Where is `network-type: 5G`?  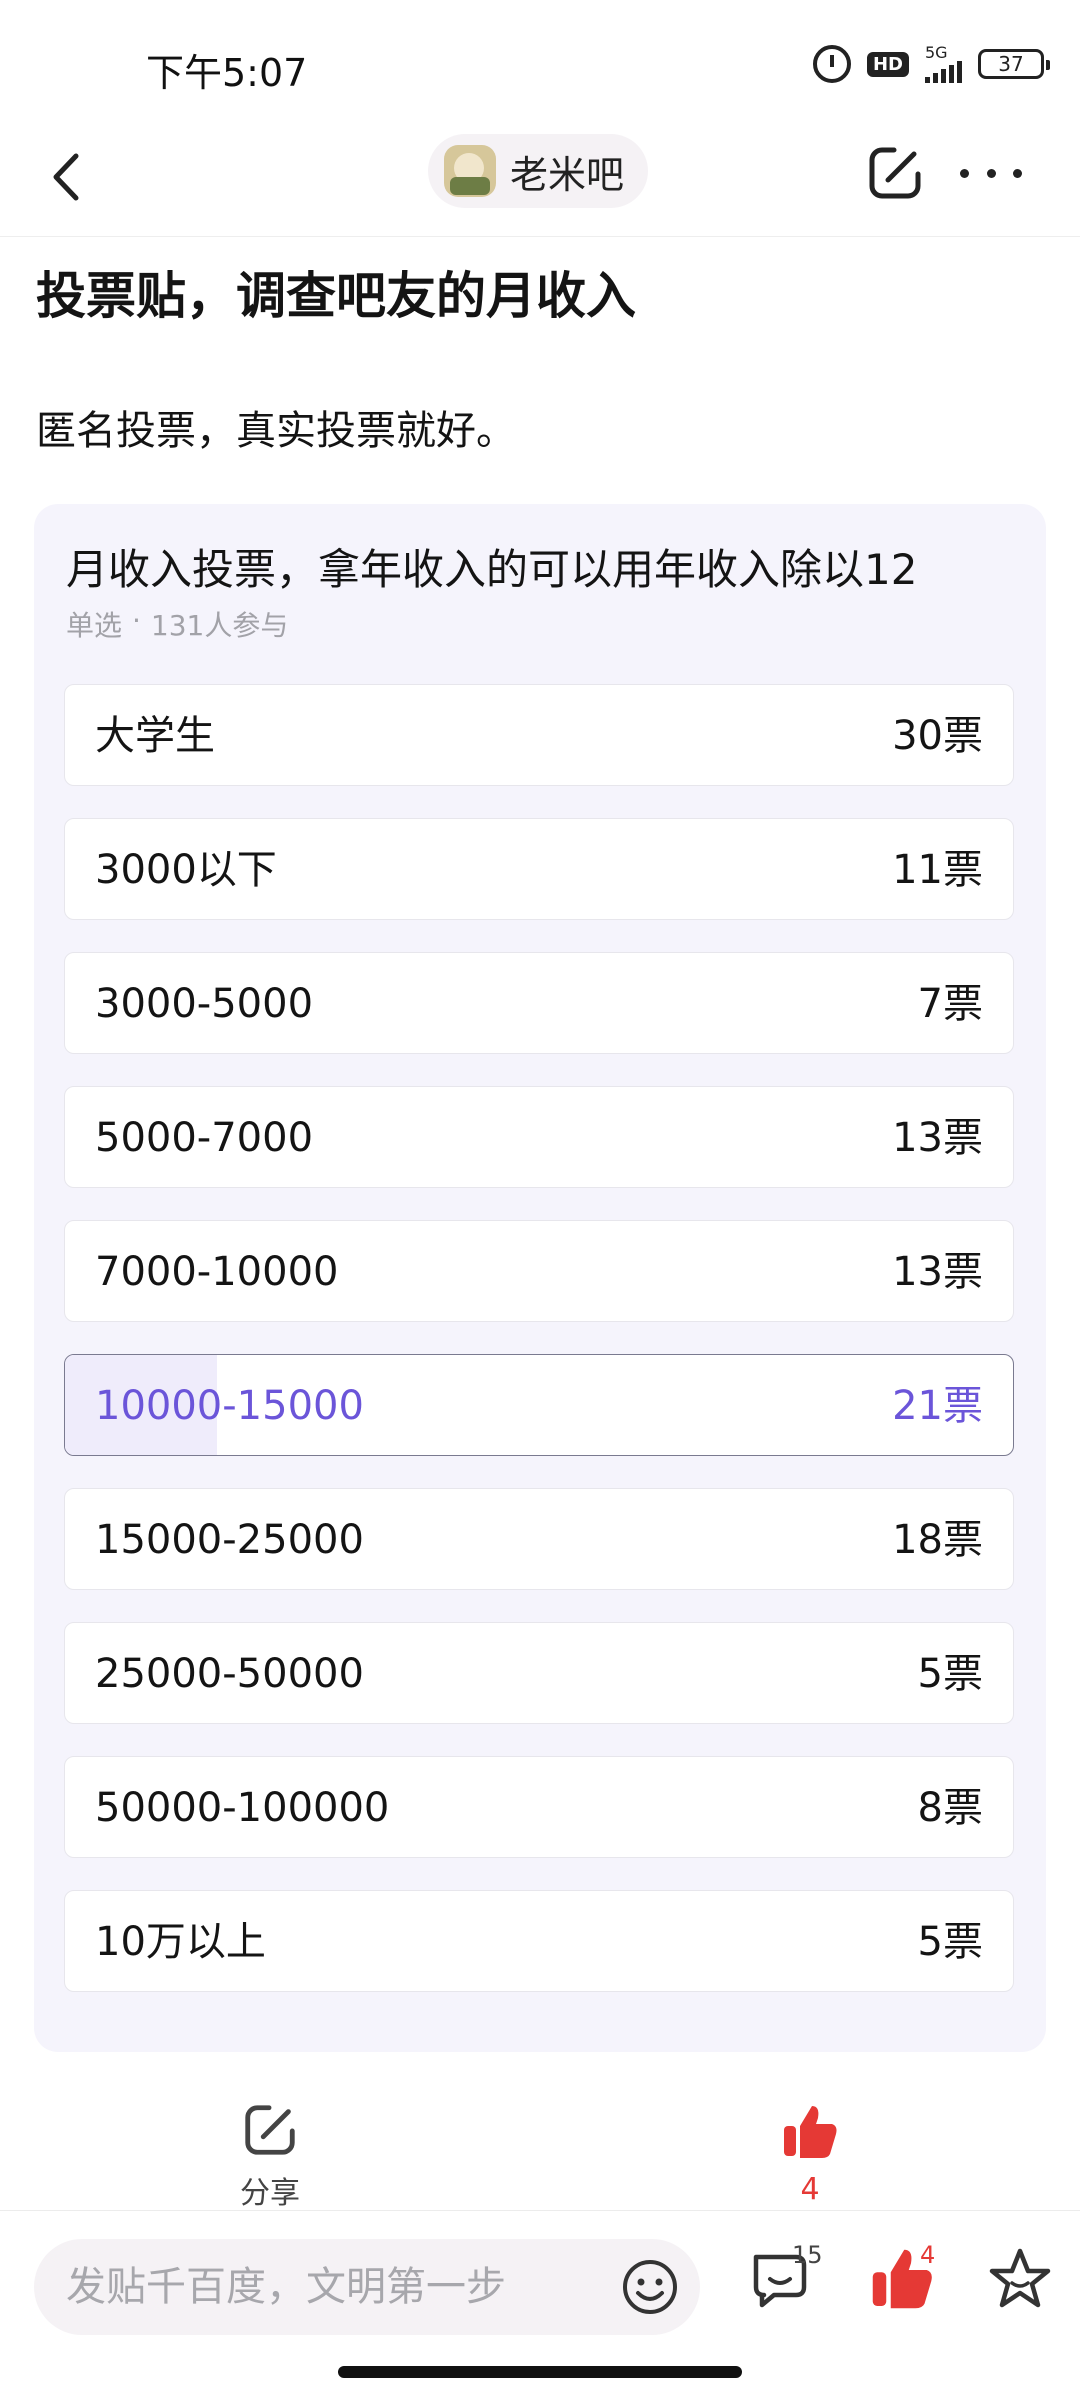
network-type: 5G is located at coordinates (936, 52).